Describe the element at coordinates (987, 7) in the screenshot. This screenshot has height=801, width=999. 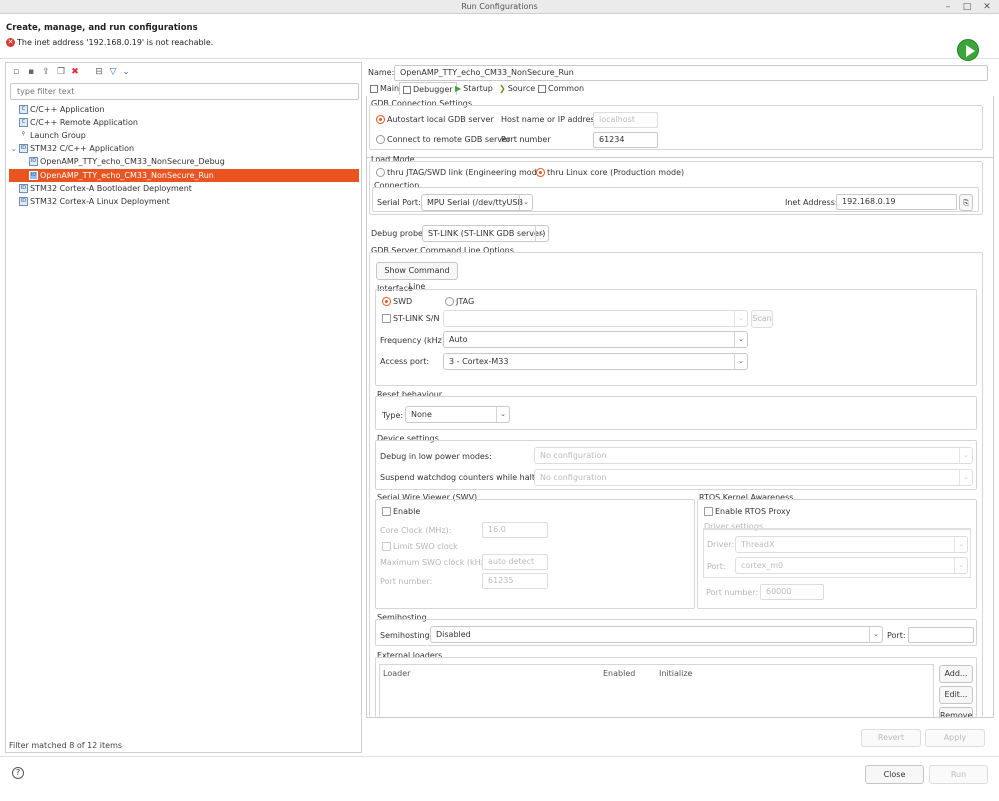
I see `close-icon: ✕` at that location.